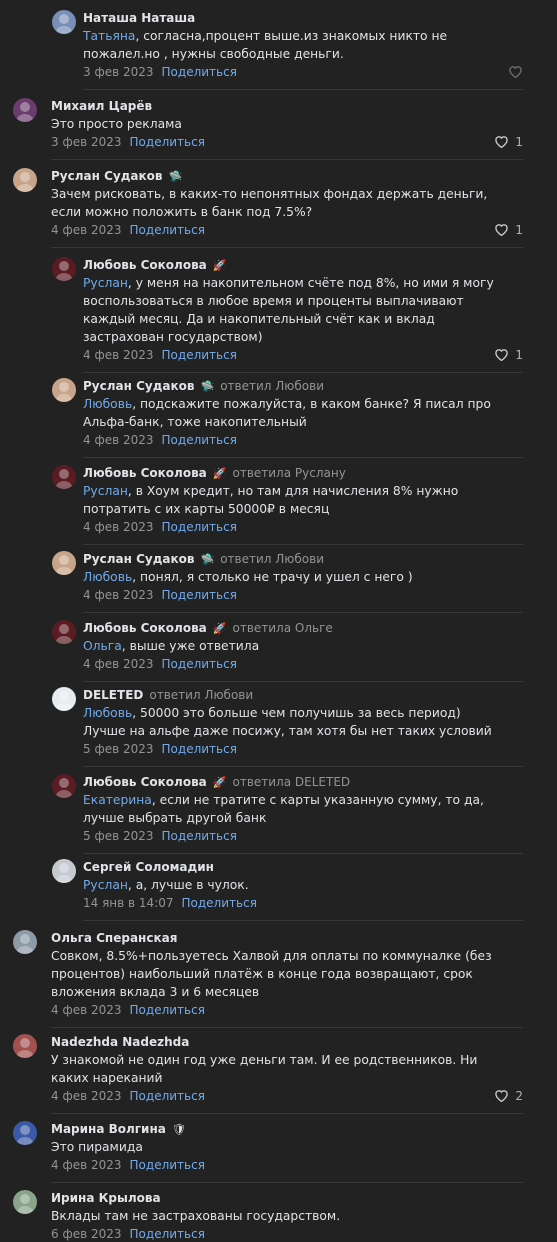 The image size is (557, 1242). Describe the element at coordinates (108, 1129) in the screenshot. I see `comment-author: Марина Волгина` at that location.